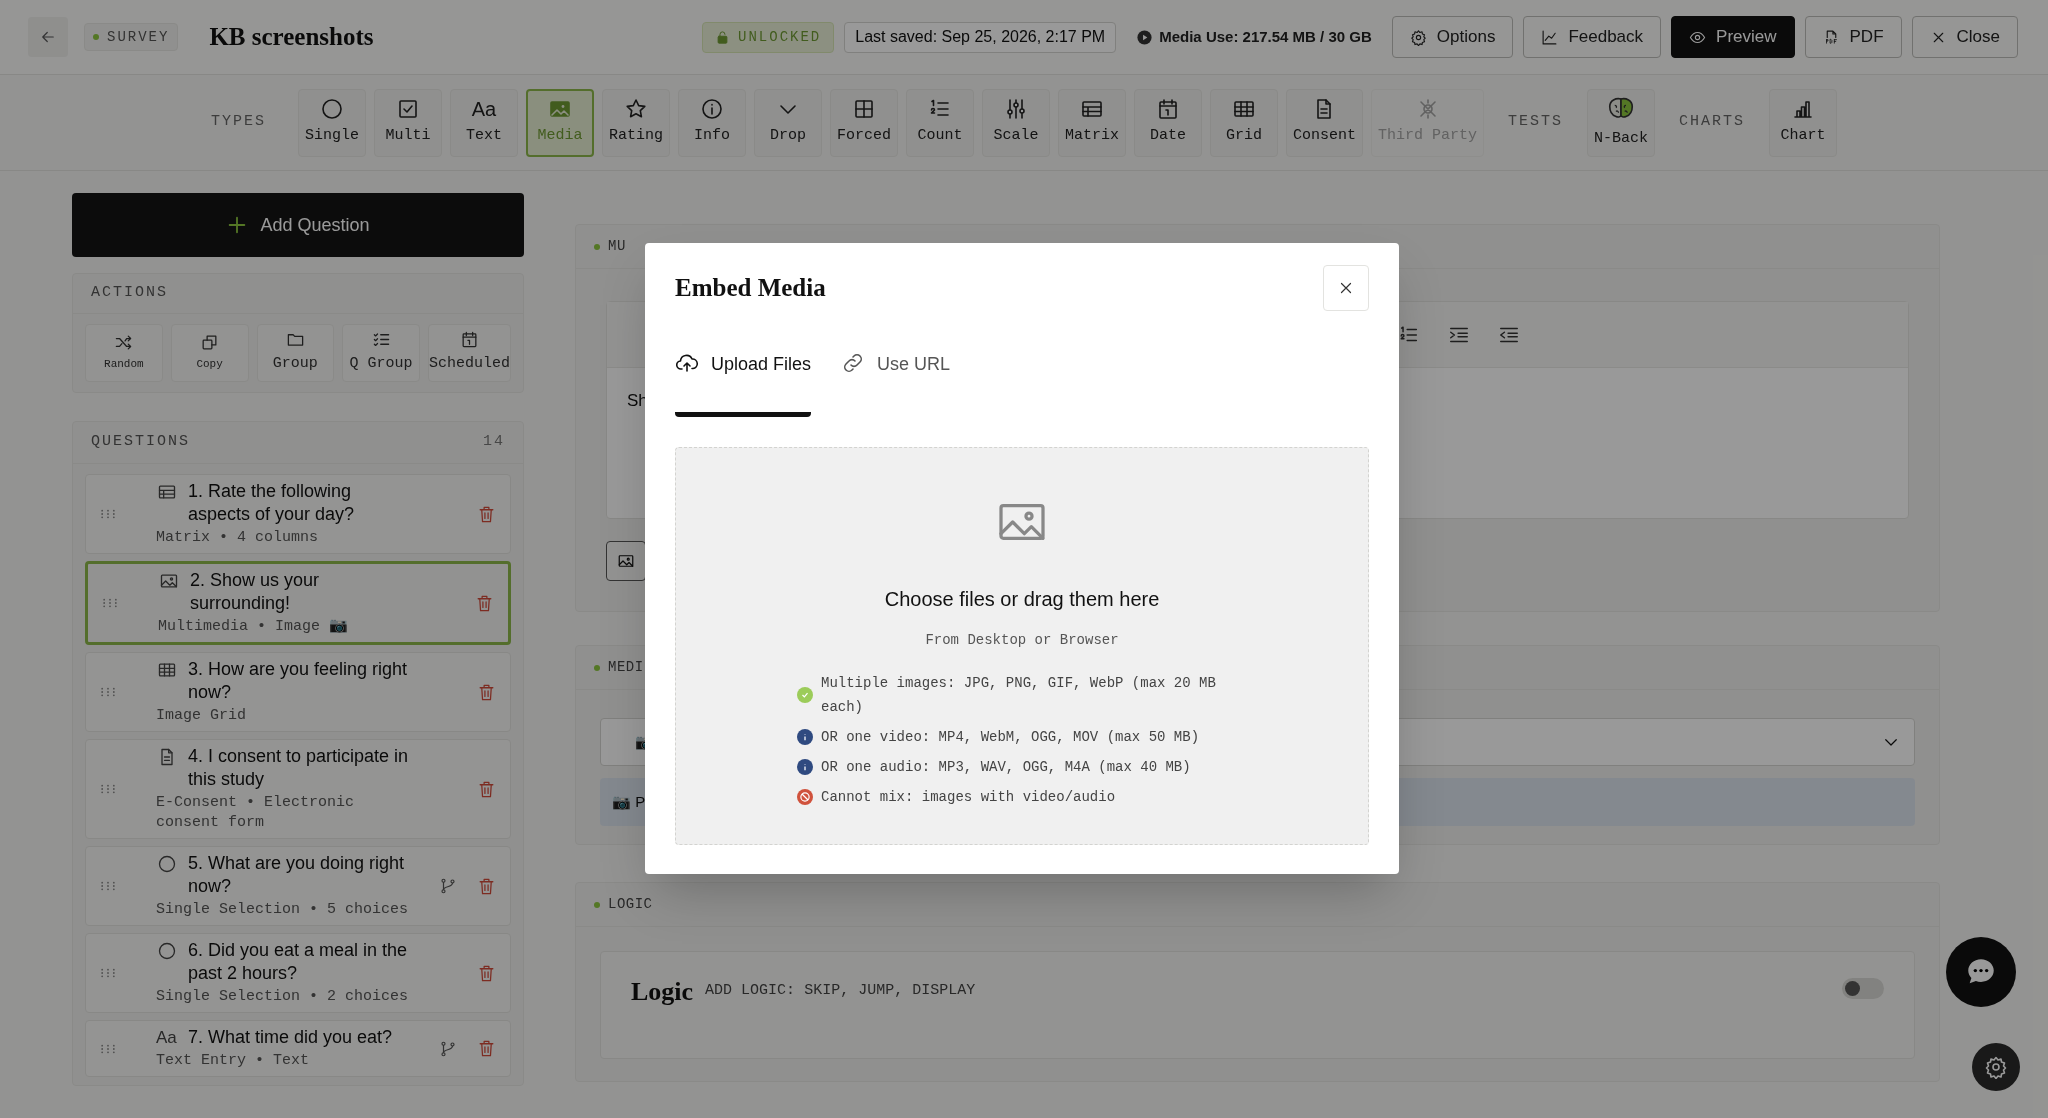 Image resolution: width=2048 pixels, height=1118 pixels. What do you see at coordinates (201, 716) in the screenshot?
I see `question-meta: Image Grid` at bounding box center [201, 716].